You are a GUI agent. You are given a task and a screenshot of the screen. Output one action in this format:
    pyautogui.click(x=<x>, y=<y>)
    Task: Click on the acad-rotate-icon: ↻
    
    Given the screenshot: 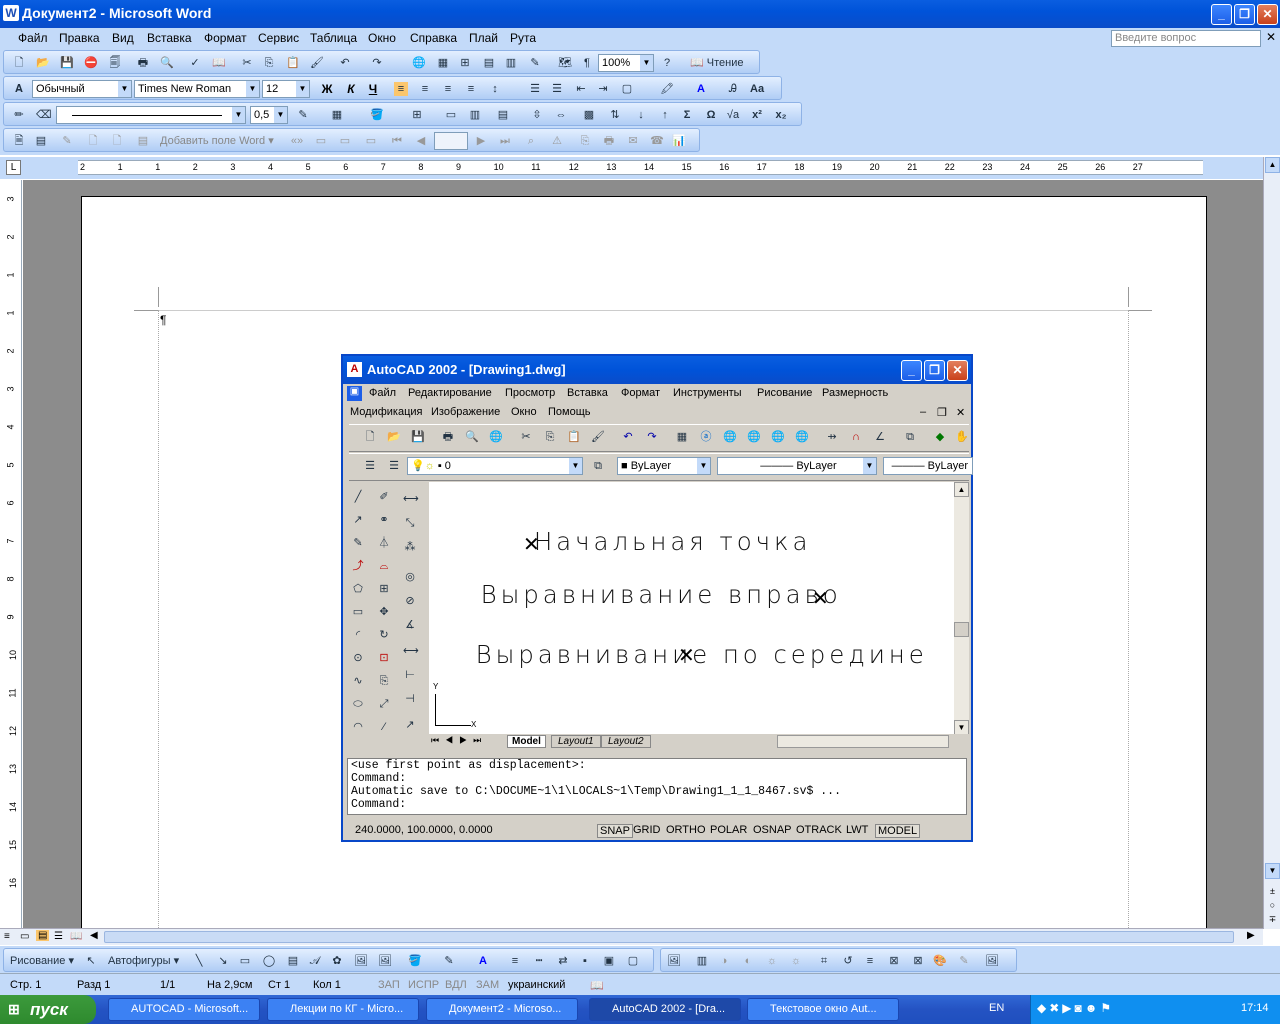 What is the action you would take?
    pyautogui.click(x=384, y=635)
    